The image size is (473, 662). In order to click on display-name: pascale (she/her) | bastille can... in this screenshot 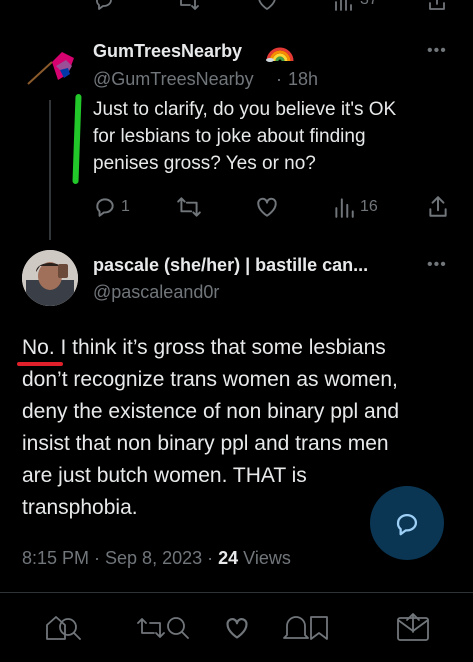, I will do `click(230, 265)`.